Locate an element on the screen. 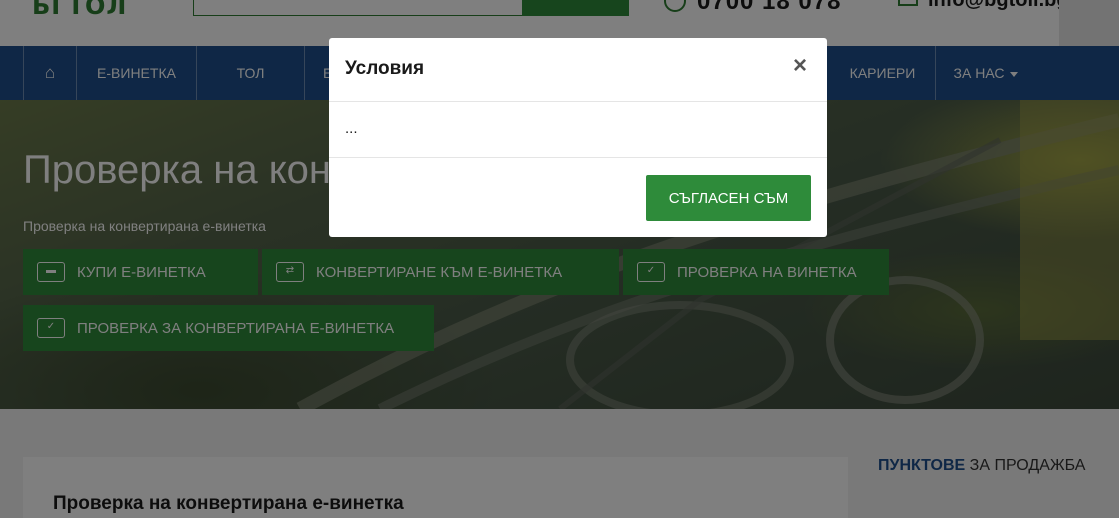  modal-title: Условия is located at coordinates (385, 68).